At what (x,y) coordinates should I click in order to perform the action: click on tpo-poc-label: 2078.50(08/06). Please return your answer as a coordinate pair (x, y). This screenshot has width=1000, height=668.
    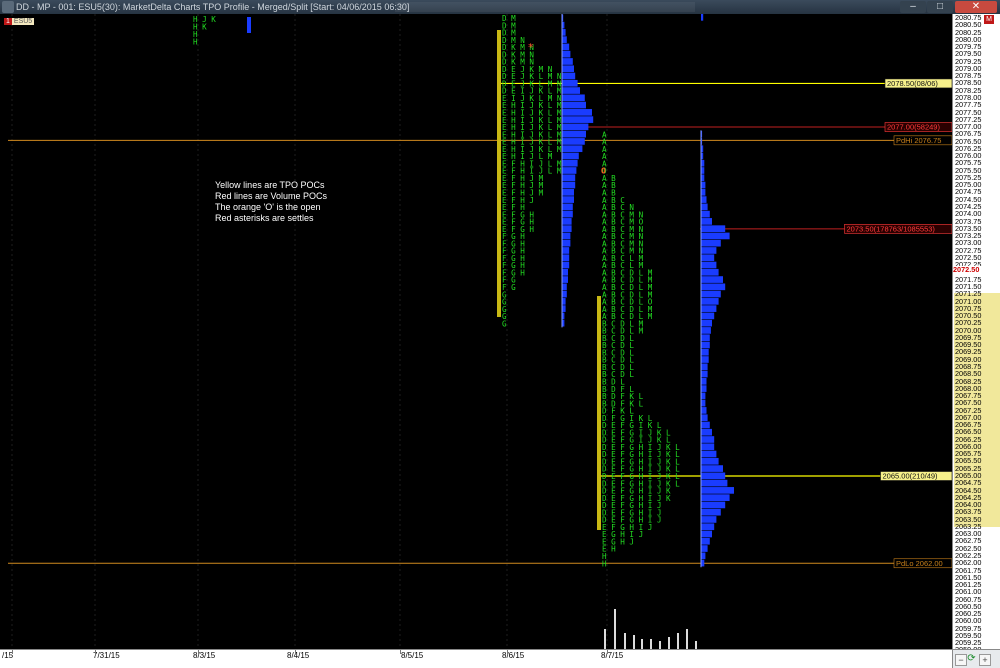
    Looking at the image, I should click on (912, 83).